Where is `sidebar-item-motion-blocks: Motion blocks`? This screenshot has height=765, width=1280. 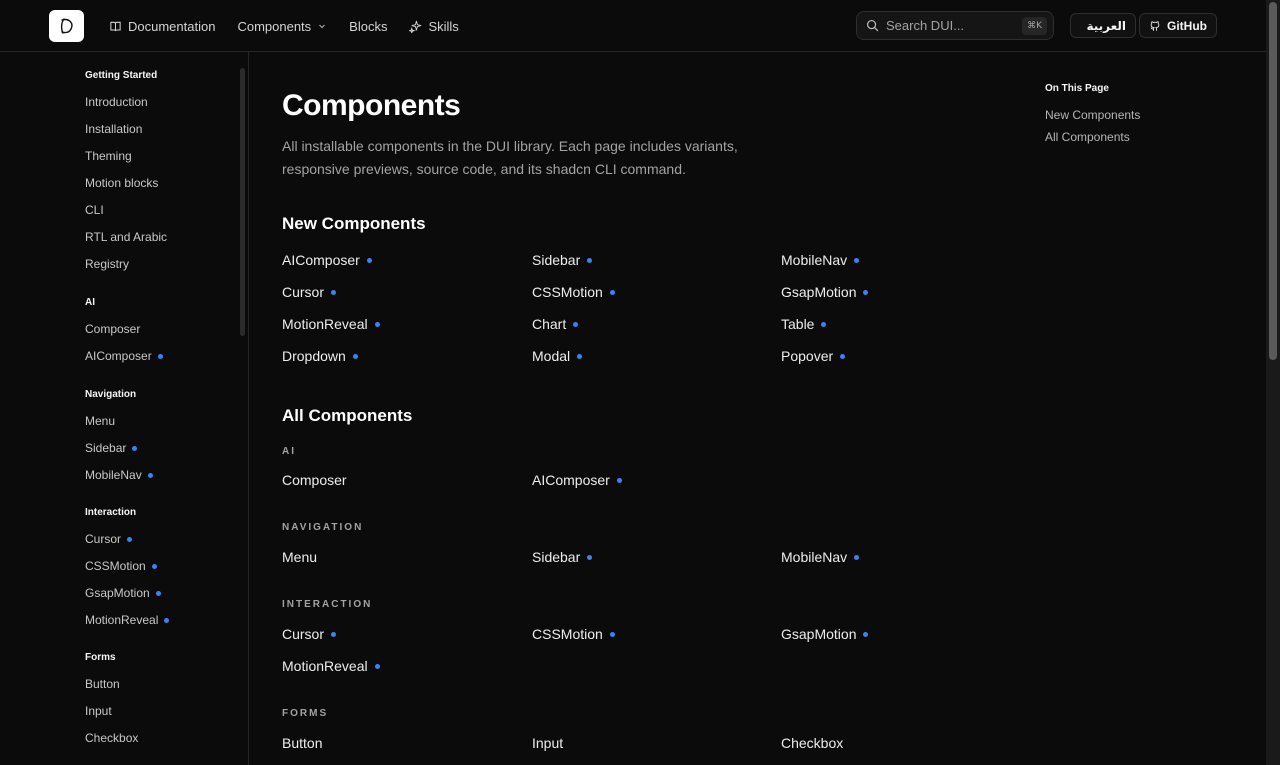 sidebar-item-motion-blocks: Motion blocks is located at coordinates (126, 183).